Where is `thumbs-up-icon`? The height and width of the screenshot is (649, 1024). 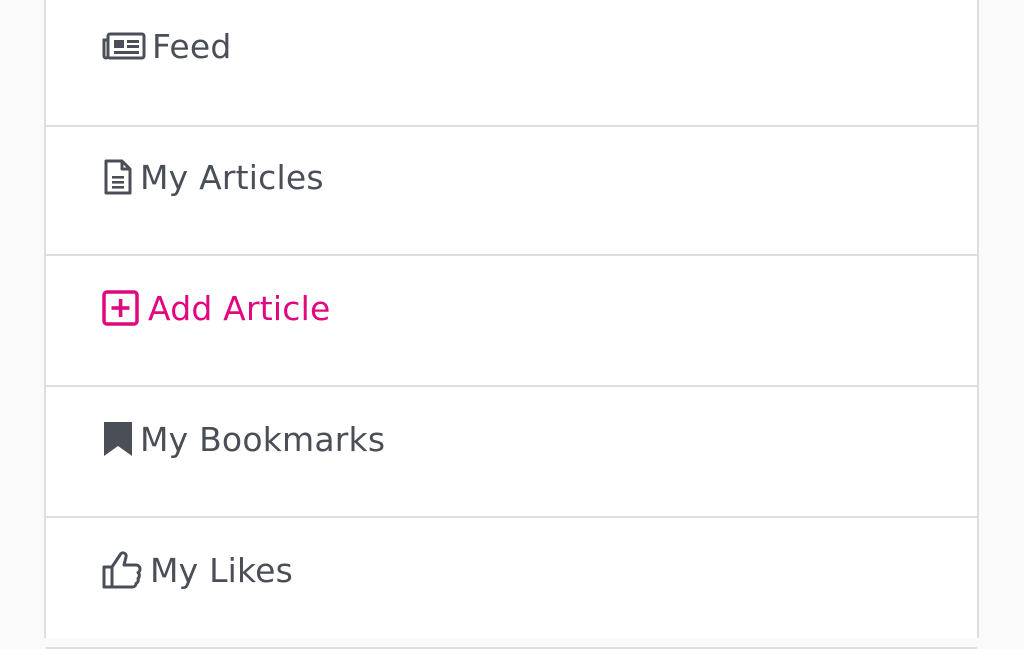 thumbs-up-icon is located at coordinates (123, 570).